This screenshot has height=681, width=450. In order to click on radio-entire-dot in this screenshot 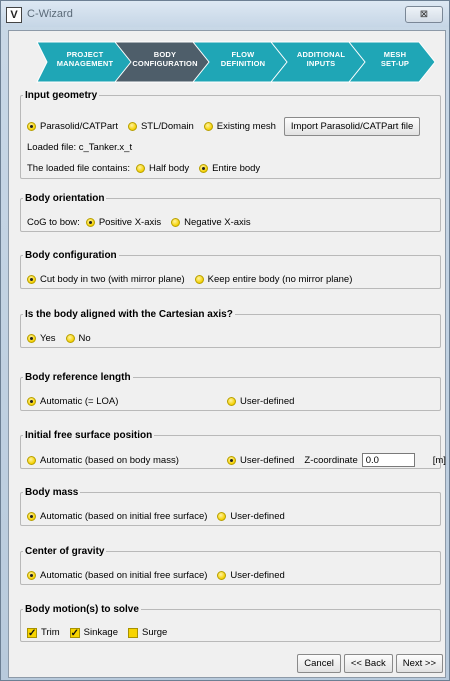, I will do `click(204, 168)`.